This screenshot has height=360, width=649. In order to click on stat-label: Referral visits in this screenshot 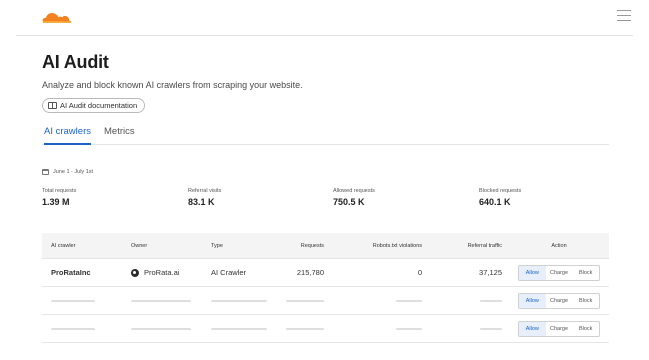, I will do `click(205, 191)`.